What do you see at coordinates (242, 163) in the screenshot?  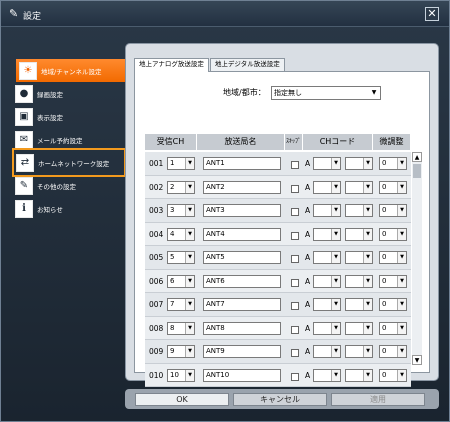 I see `station-name-input: ANT1` at bounding box center [242, 163].